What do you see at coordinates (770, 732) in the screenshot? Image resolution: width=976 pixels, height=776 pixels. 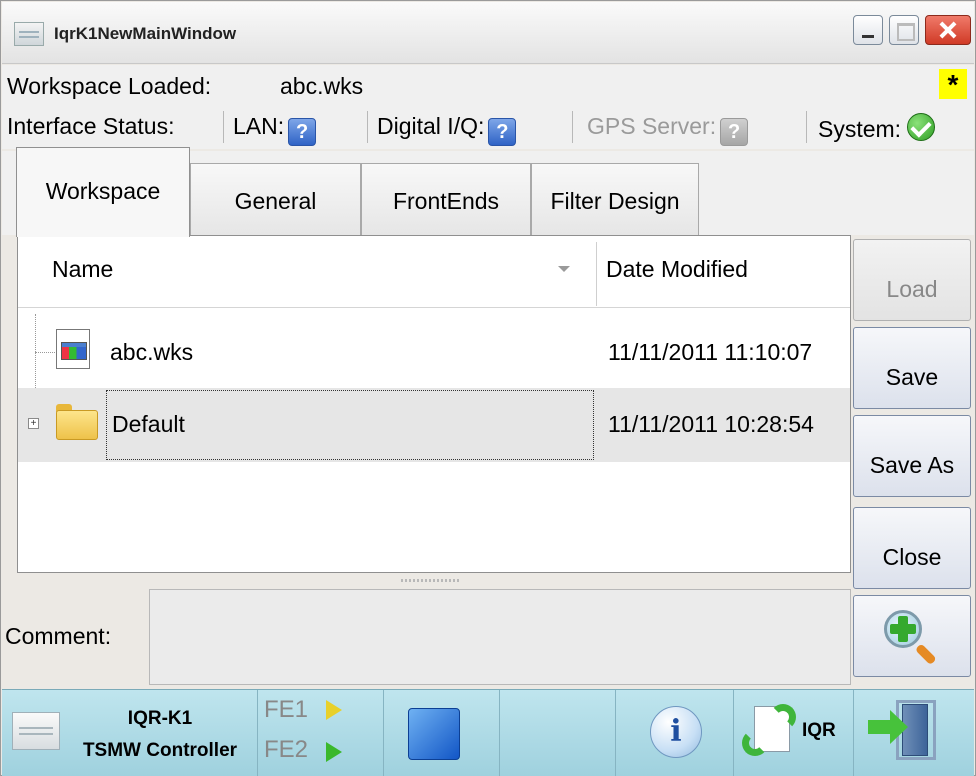 I see `refresh-document-icon` at bounding box center [770, 732].